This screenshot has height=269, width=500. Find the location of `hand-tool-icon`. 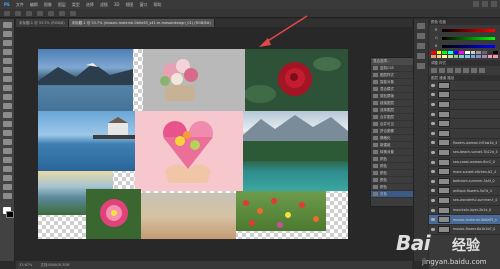

hand-tool-icon is located at coordinates (7, 187).